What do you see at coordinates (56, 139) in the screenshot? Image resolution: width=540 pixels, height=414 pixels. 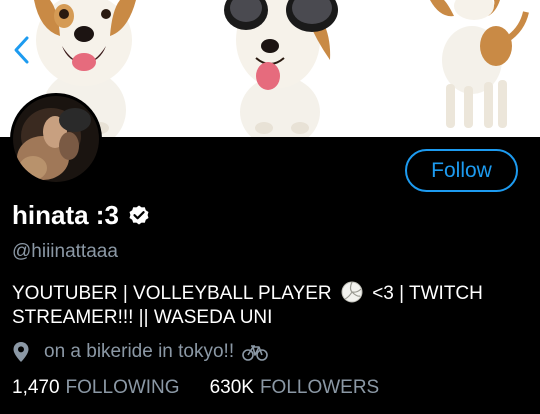 I see `avatar` at bounding box center [56, 139].